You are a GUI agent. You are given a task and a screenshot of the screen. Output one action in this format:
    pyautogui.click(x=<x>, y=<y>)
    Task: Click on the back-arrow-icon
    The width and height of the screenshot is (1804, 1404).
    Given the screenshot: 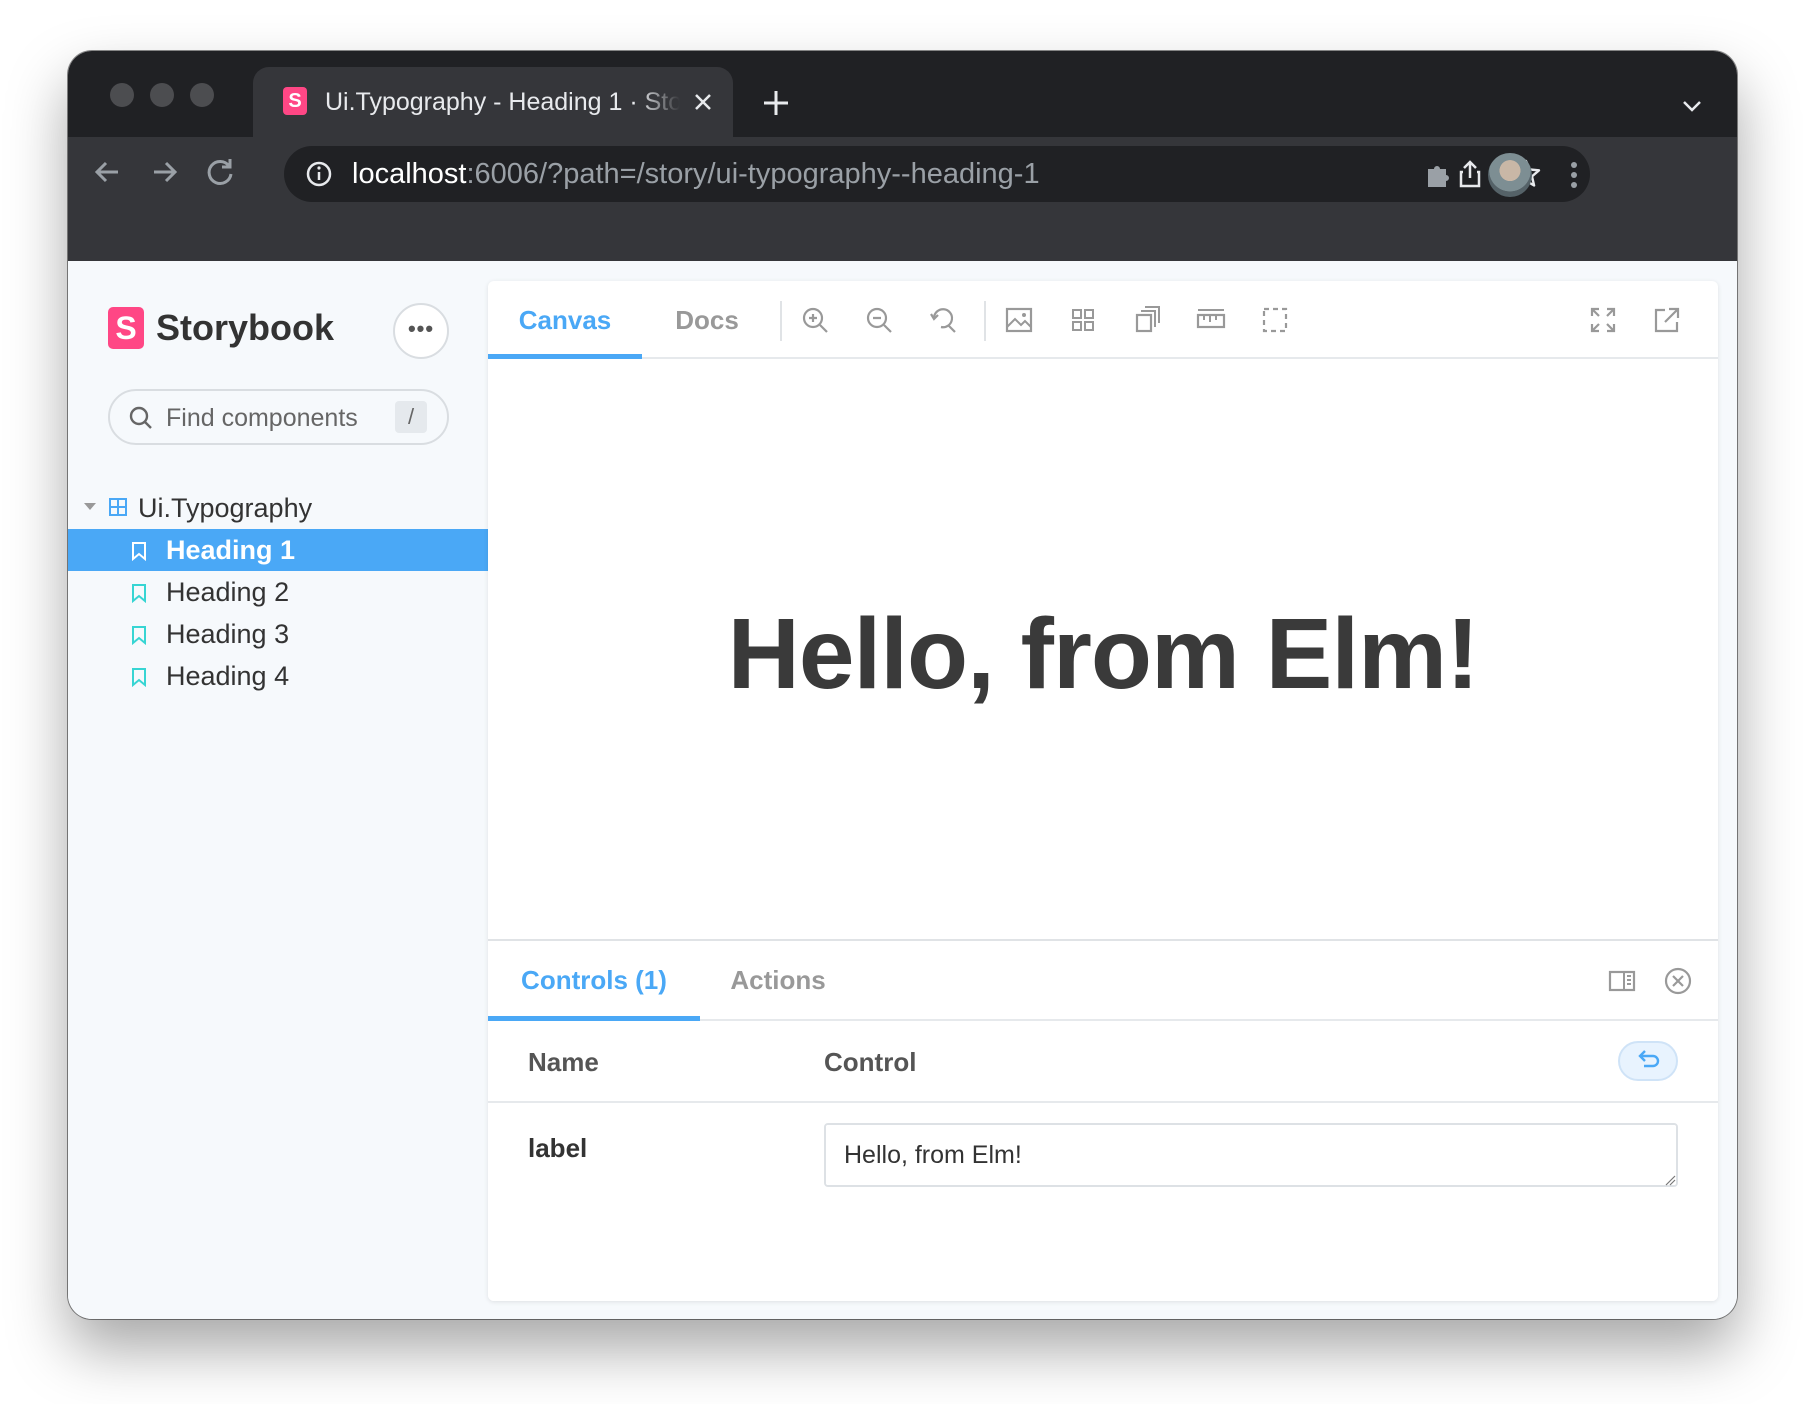 What is the action you would take?
    pyautogui.click(x=108, y=172)
    